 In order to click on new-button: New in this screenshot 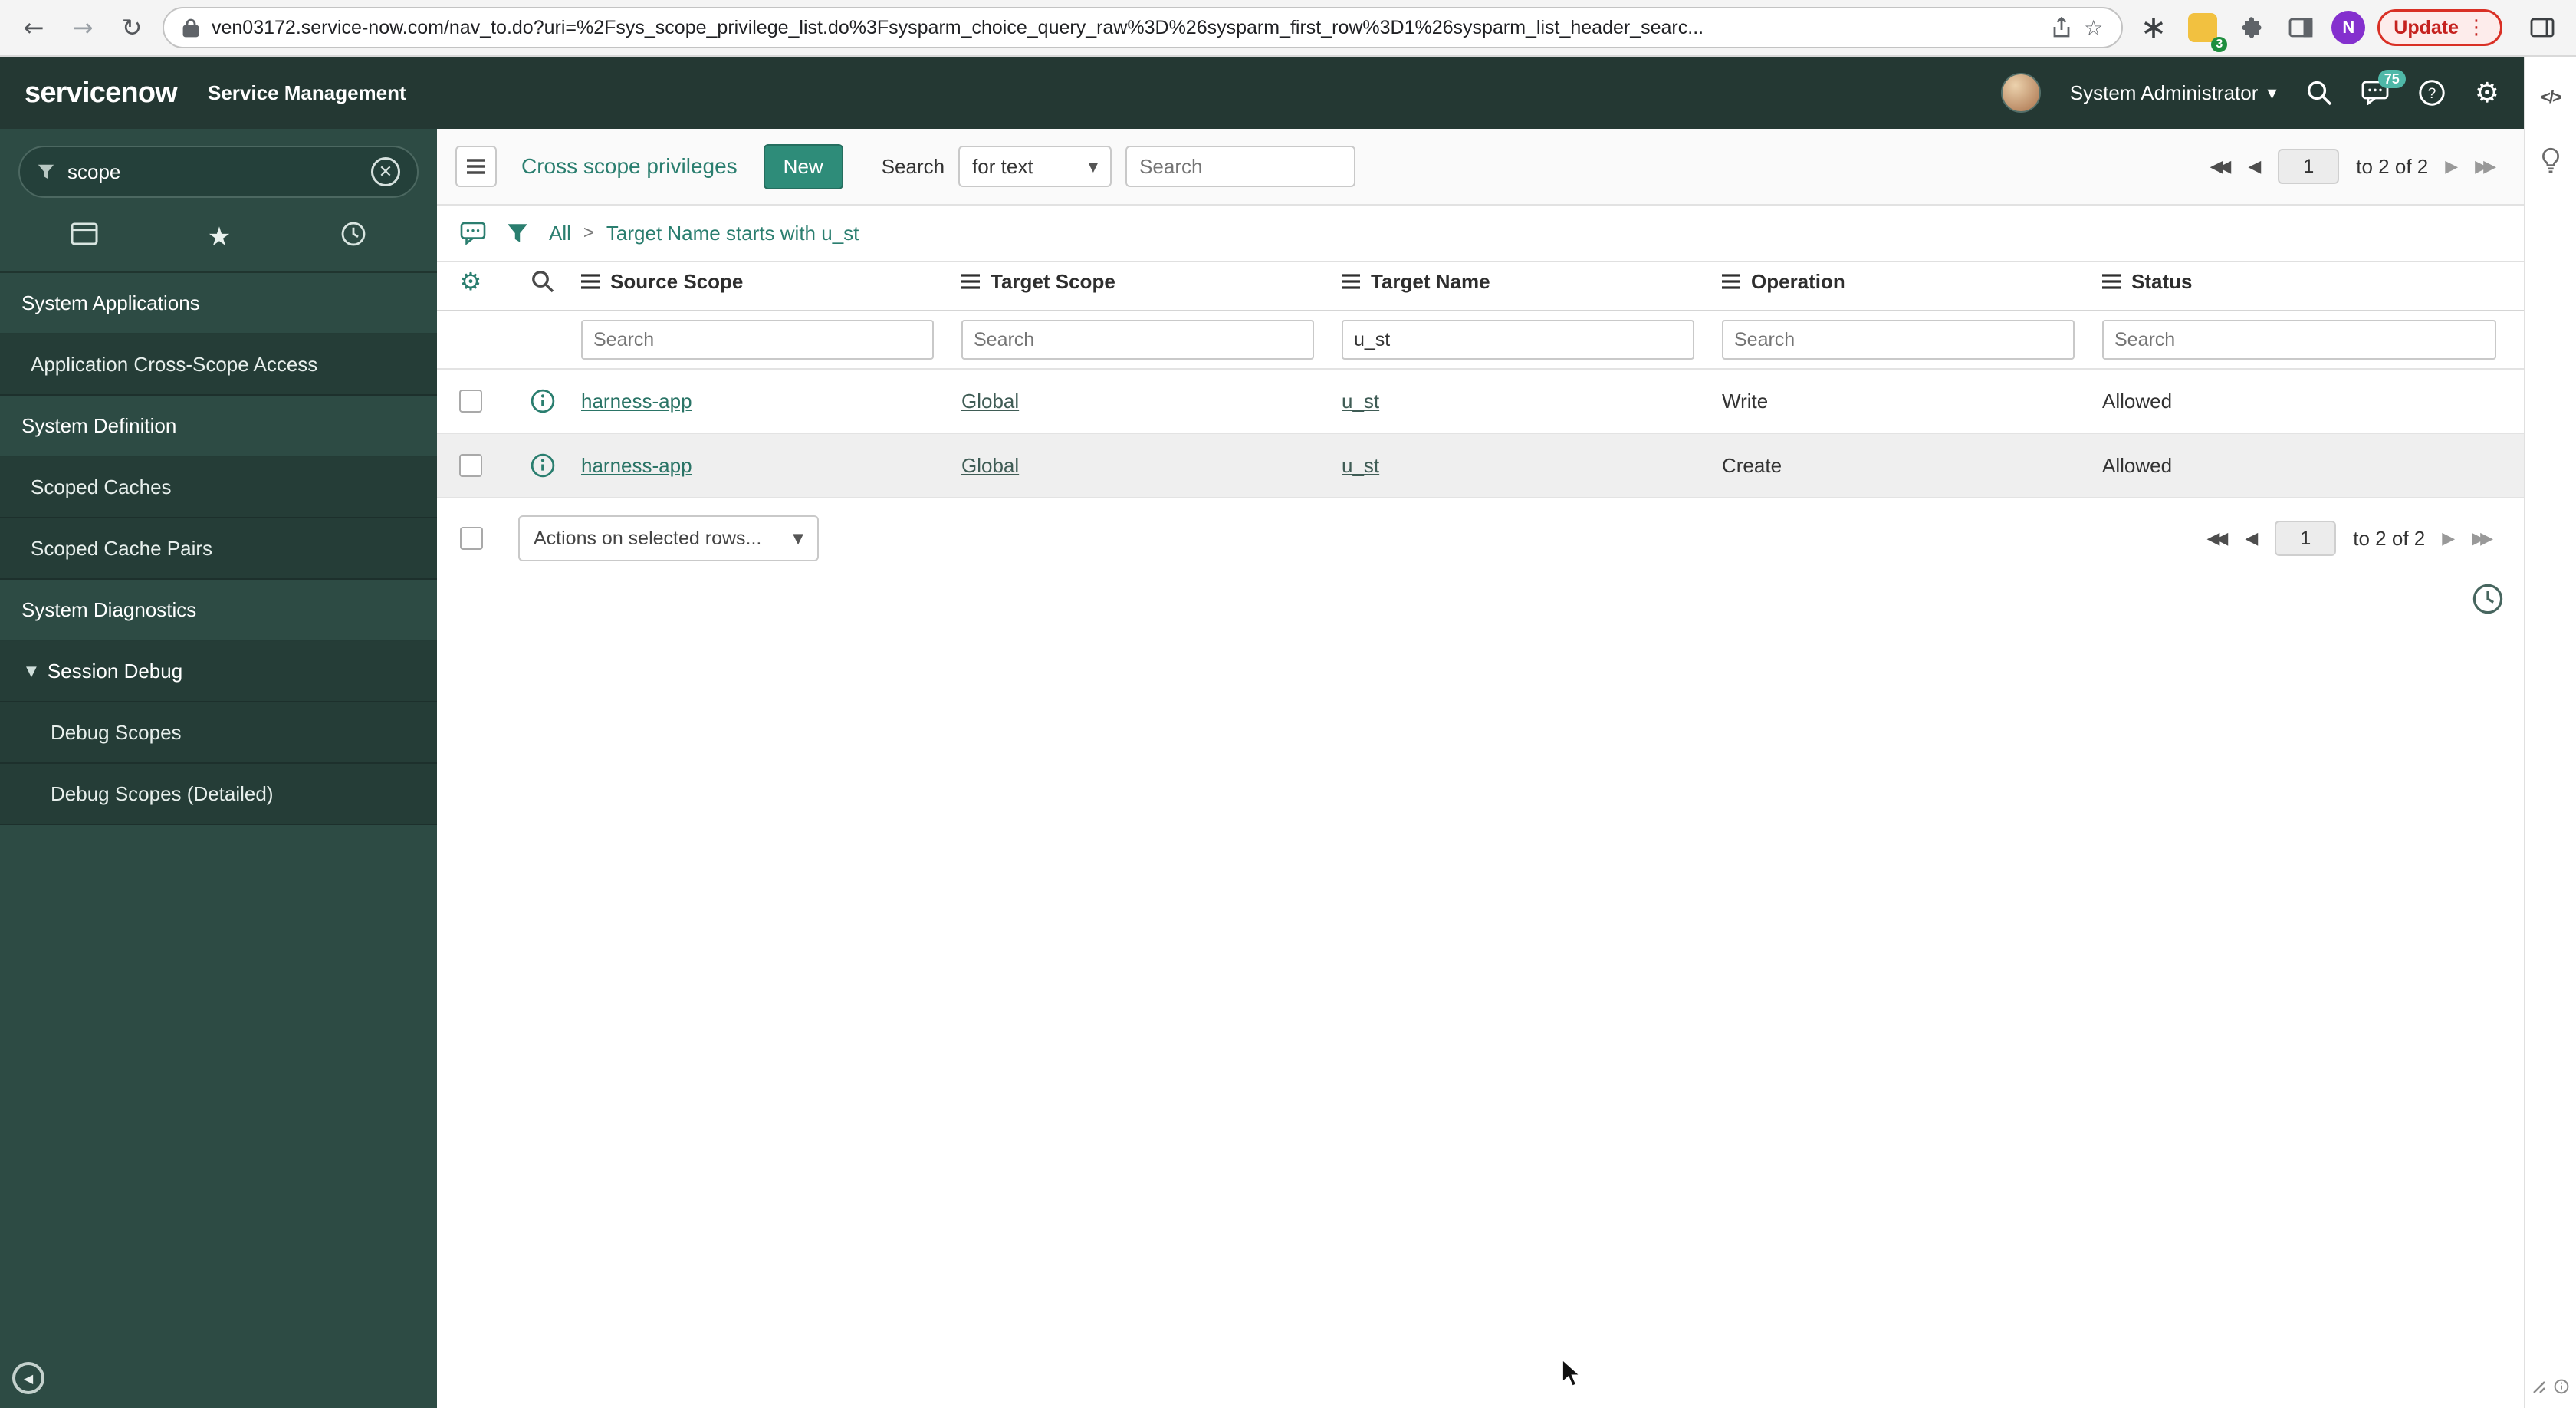, I will do `click(803, 166)`.